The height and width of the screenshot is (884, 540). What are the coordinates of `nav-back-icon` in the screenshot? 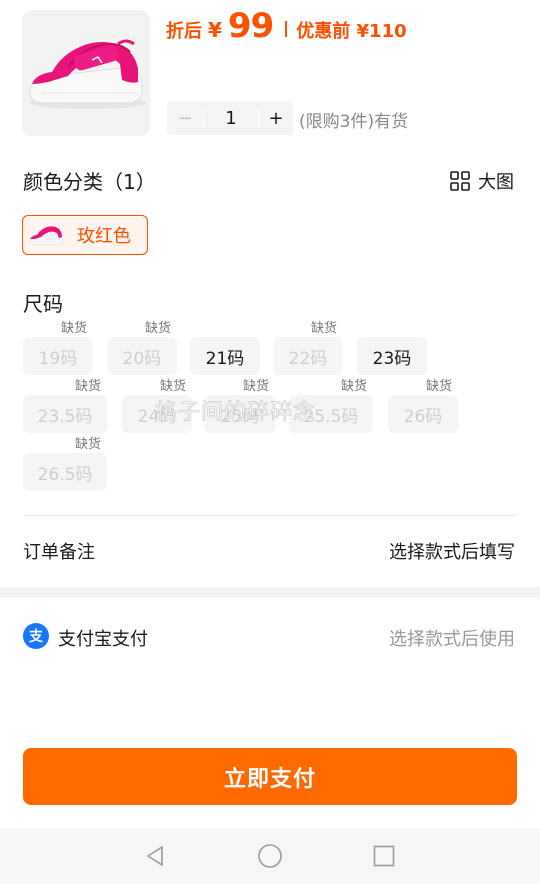 It's located at (155, 856).